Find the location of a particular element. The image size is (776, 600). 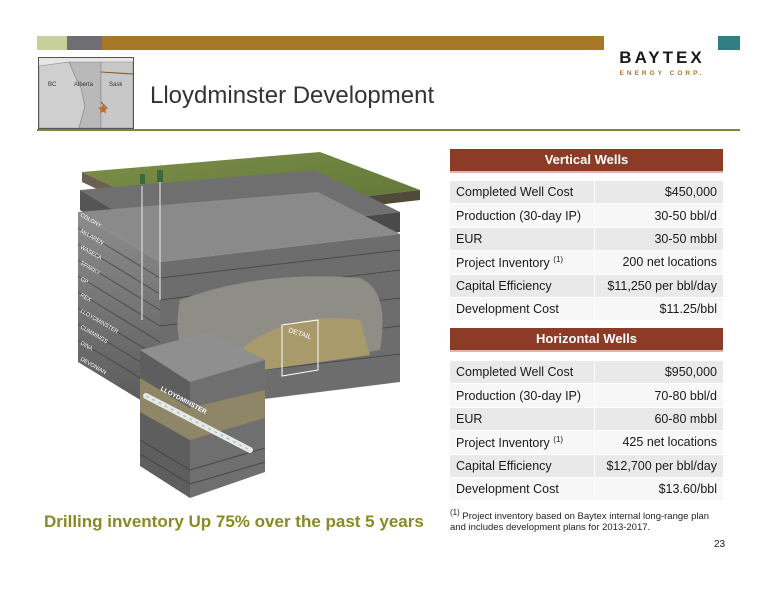

row-value: 60-80 mbbl is located at coordinates (658, 419).